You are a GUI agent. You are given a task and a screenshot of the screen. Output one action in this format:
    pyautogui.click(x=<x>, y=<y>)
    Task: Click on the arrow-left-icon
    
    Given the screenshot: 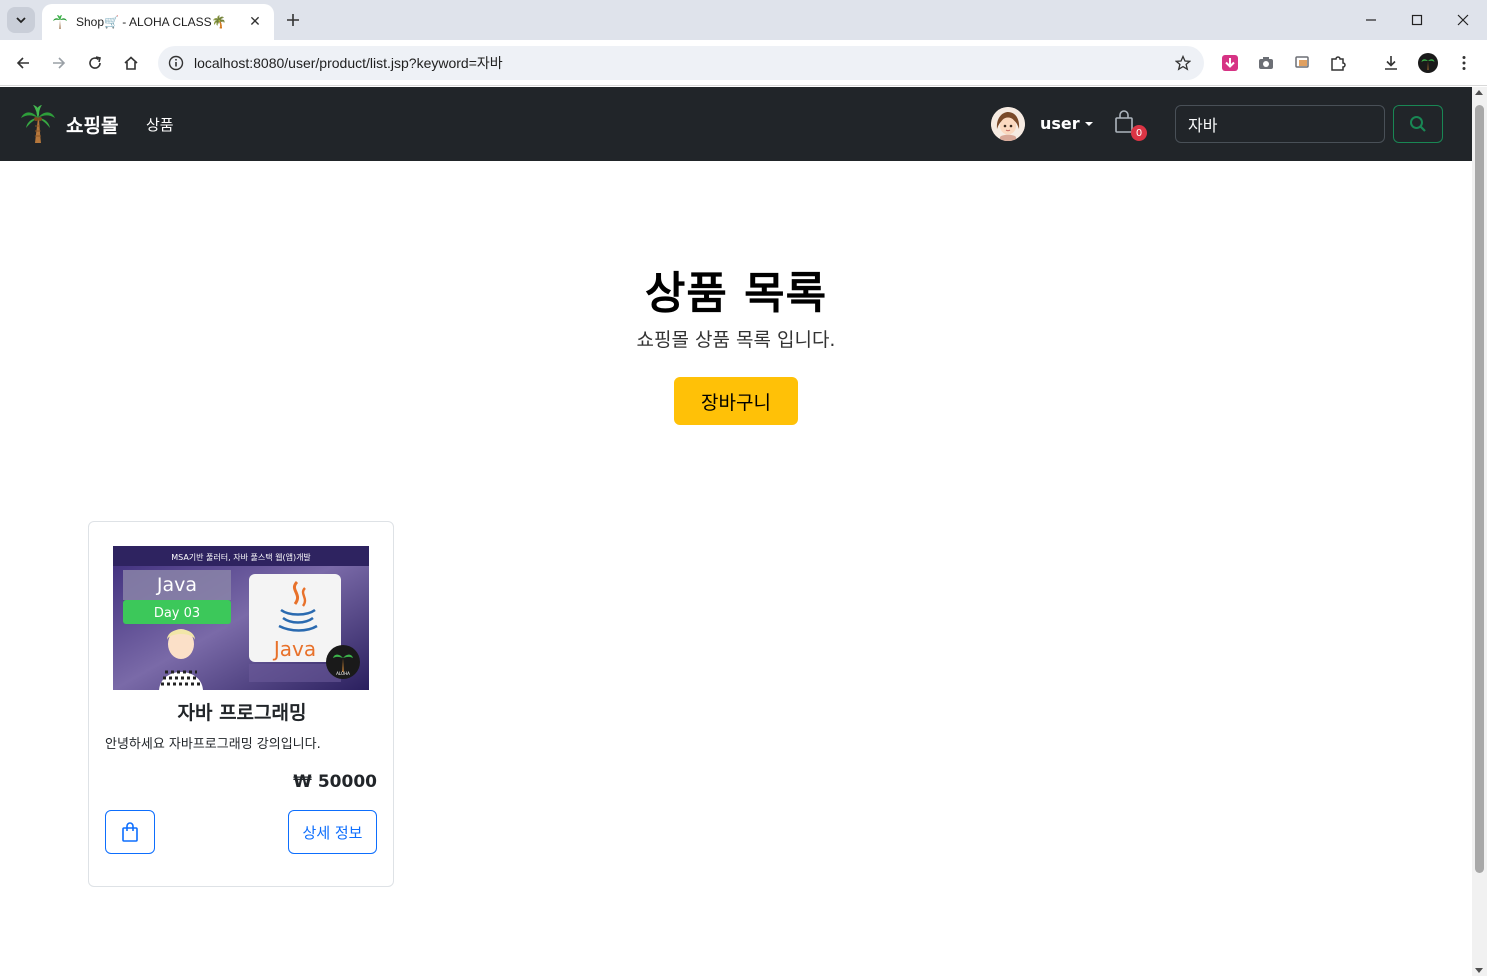 What is the action you would take?
    pyautogui.click(x=22, y=63)
    